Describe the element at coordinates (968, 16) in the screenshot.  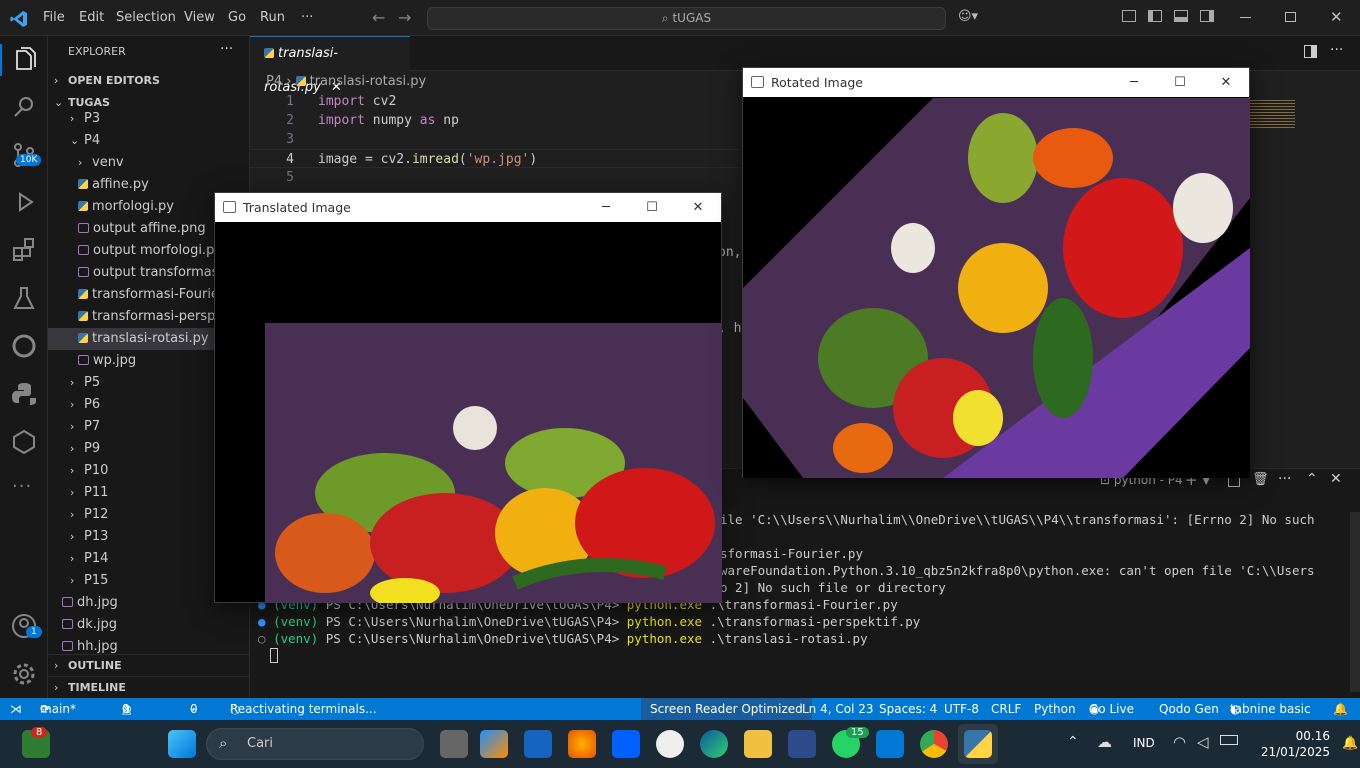
I see `copilot-icon: ☺▾` at that location.